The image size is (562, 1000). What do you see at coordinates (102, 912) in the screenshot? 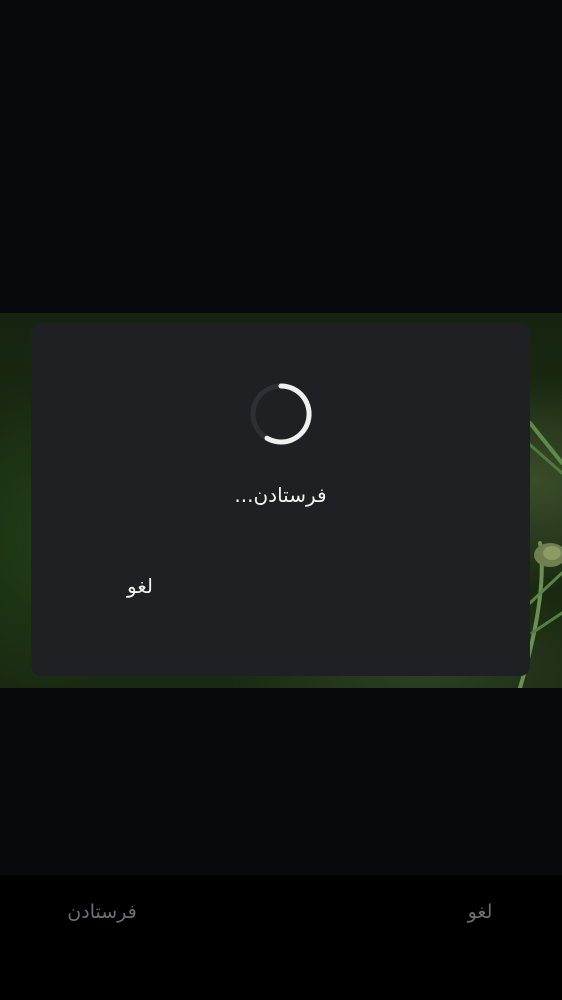
I see `send-button: فرستادن` at bounding box center [102, 912].